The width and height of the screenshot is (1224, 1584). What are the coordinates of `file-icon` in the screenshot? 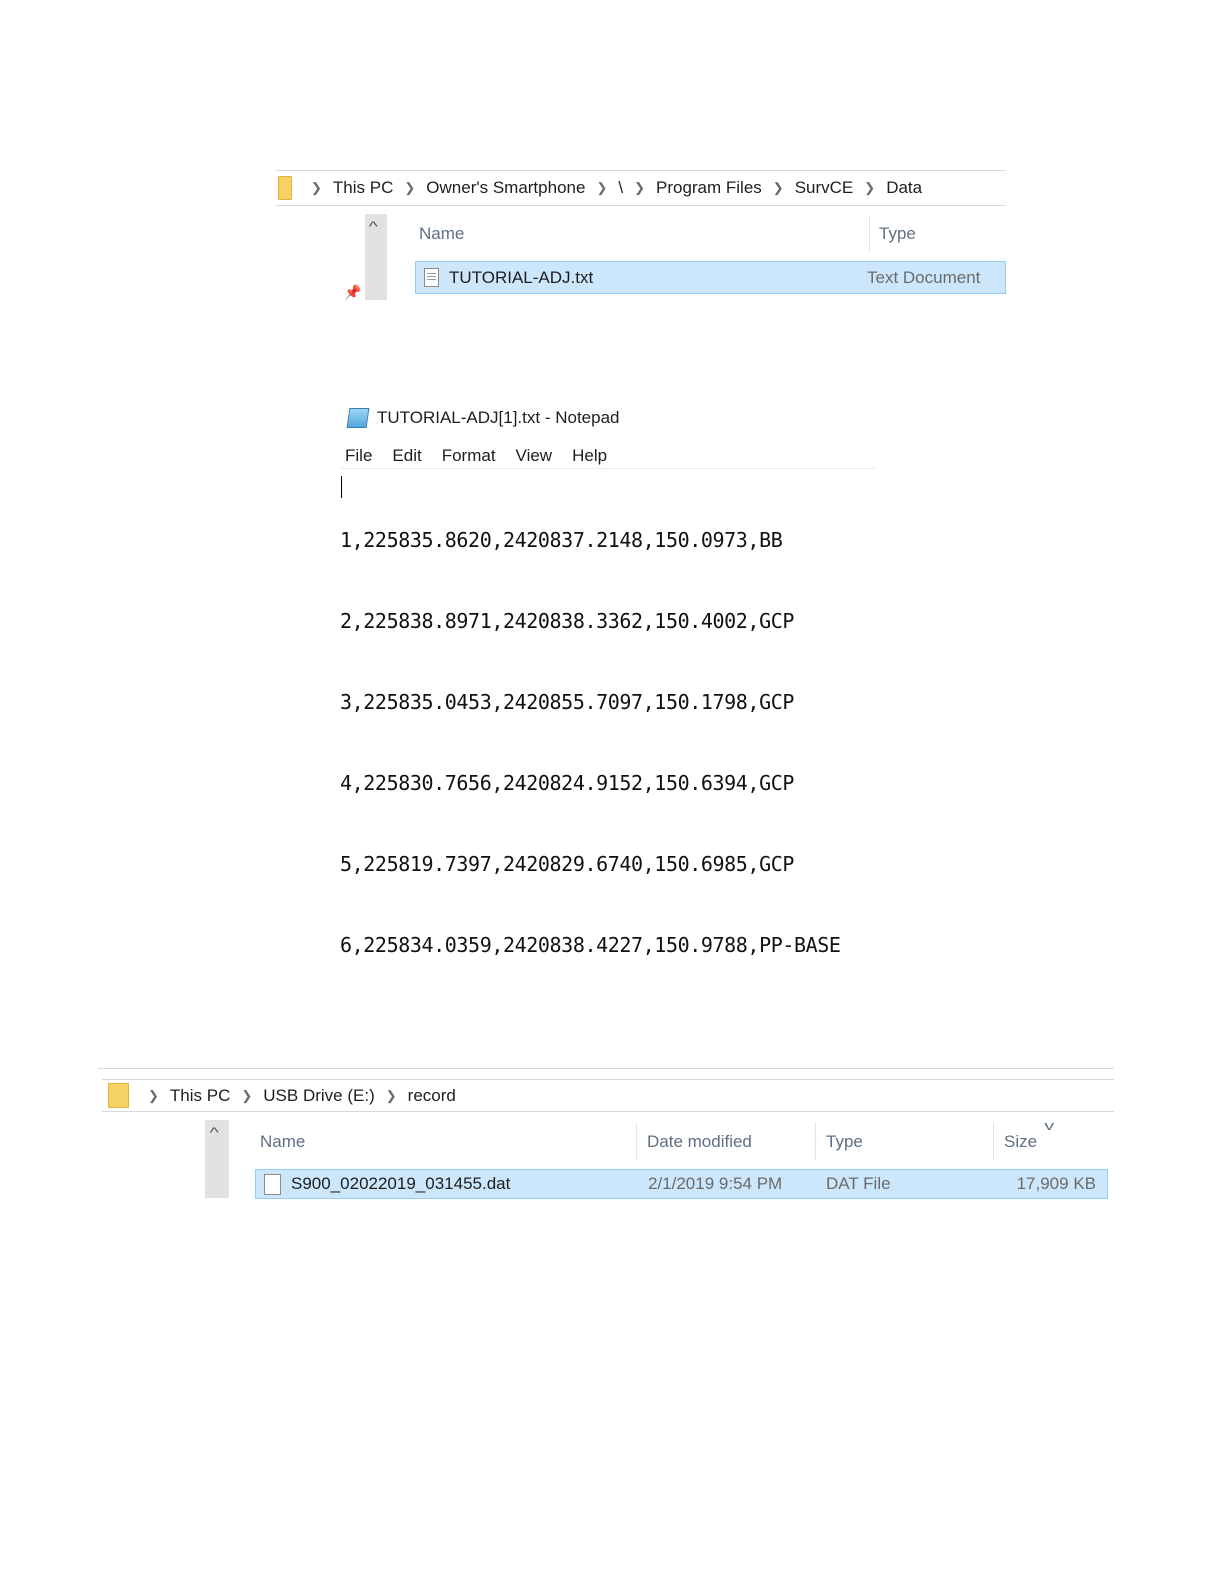 It's located at (272, 1184).